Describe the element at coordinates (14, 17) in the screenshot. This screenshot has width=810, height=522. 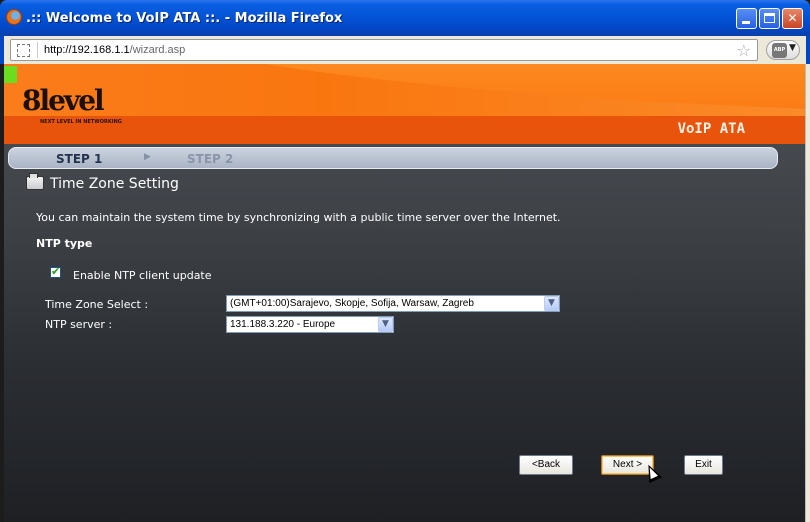
I see `firefox-icon` at that location.